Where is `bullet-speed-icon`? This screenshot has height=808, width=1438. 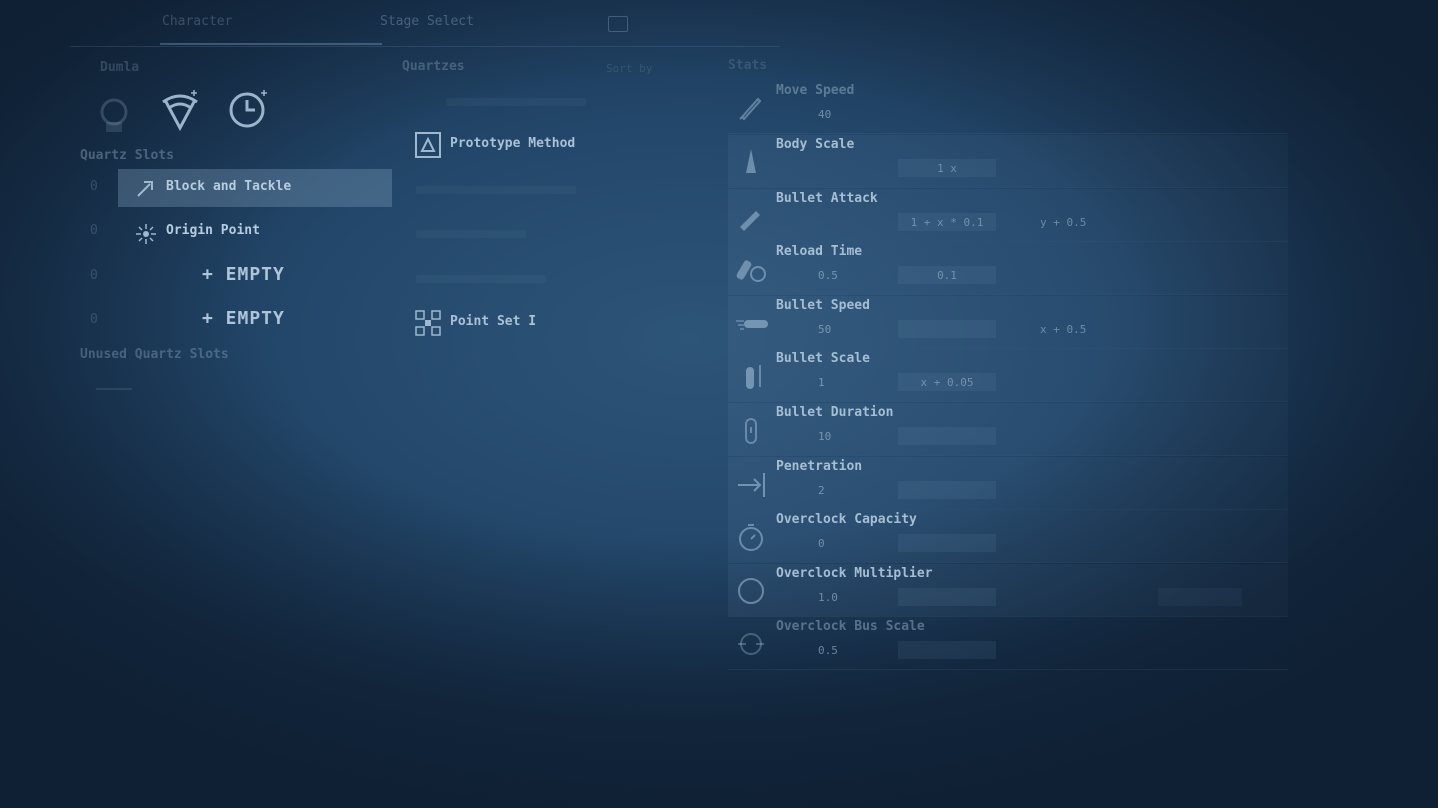 bullet-speed-icon is located at coordinates (752, 323).